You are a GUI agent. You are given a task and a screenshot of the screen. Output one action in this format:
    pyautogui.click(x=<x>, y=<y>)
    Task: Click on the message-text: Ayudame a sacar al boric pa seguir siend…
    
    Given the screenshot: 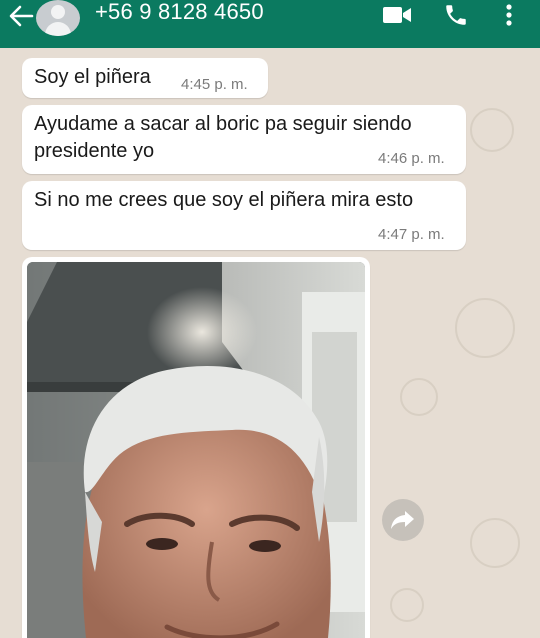 What is the action you would take?
    pyautogui.click(x=223, y=137)
    